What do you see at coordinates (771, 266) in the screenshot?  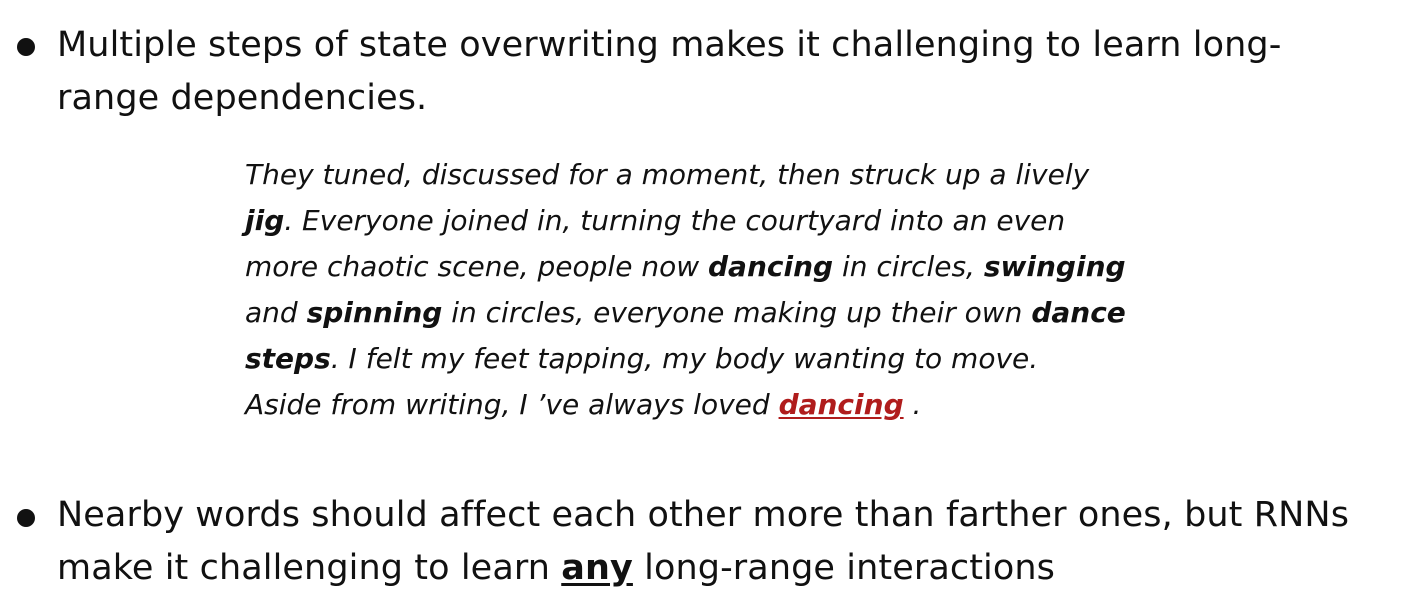 I see `key-word: dancing` at bounding box center [771, 266].